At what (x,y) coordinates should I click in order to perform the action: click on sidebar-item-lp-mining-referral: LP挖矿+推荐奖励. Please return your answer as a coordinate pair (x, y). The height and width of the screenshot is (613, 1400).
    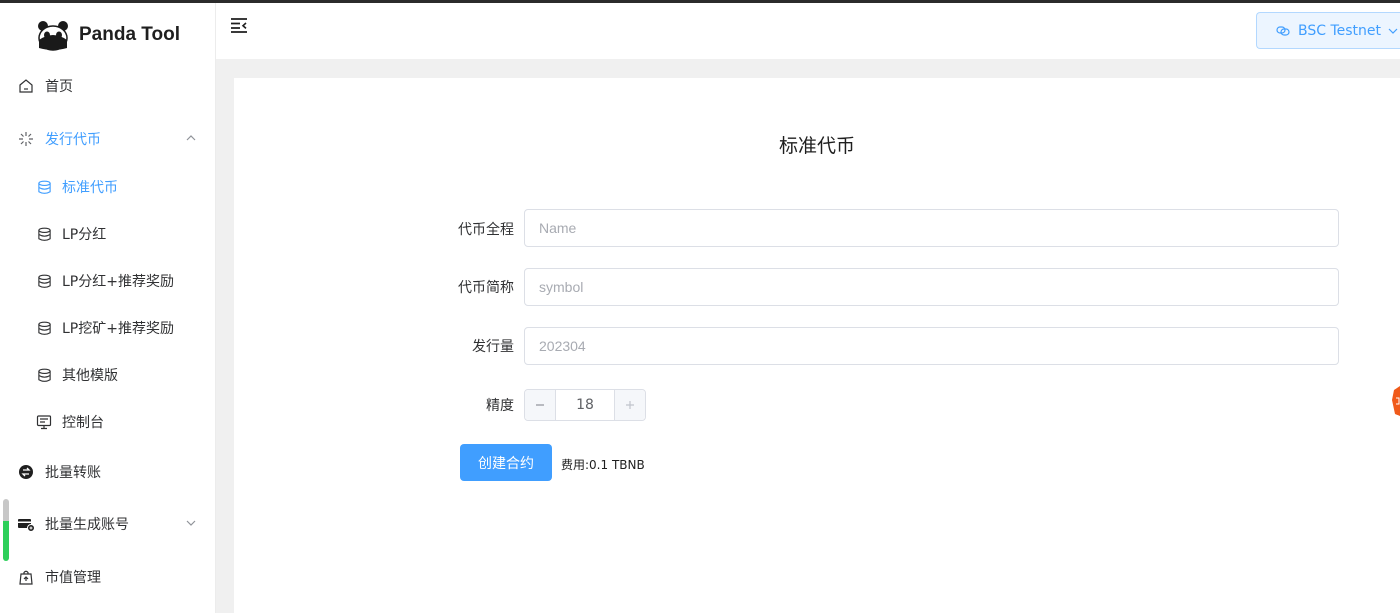
    Looking at the image, I should click on (108, 328).